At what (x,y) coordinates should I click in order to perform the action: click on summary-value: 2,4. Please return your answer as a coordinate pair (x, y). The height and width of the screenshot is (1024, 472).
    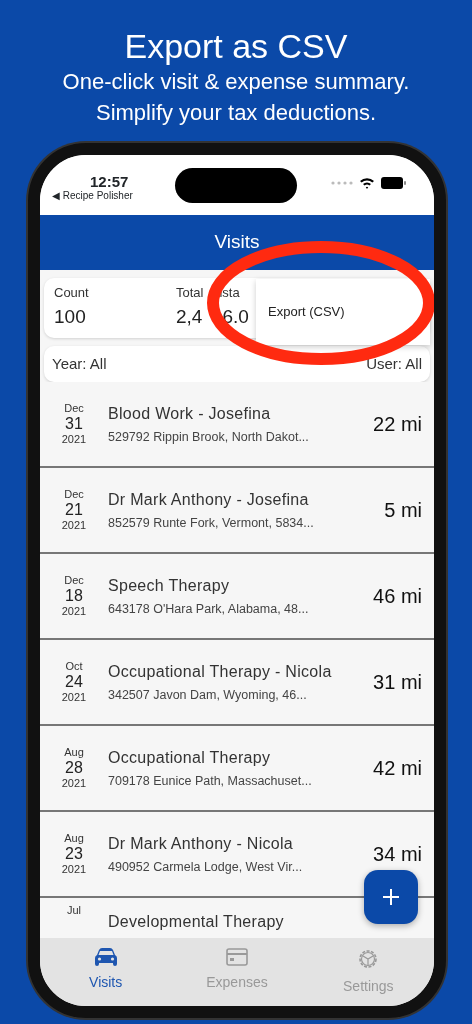
    Looking at the image, I should click on (189, 316).